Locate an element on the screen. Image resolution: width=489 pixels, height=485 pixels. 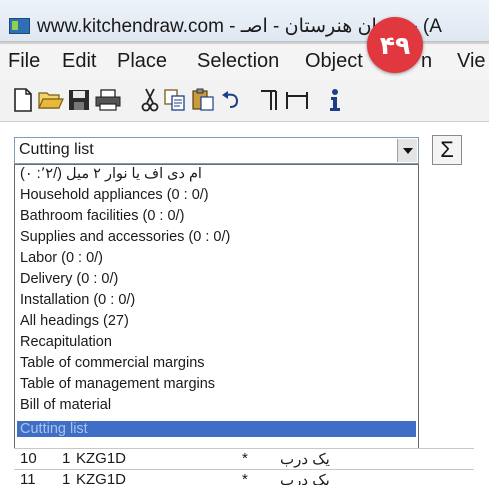
menu-edit: Edit is located at coordinates (79, 61).